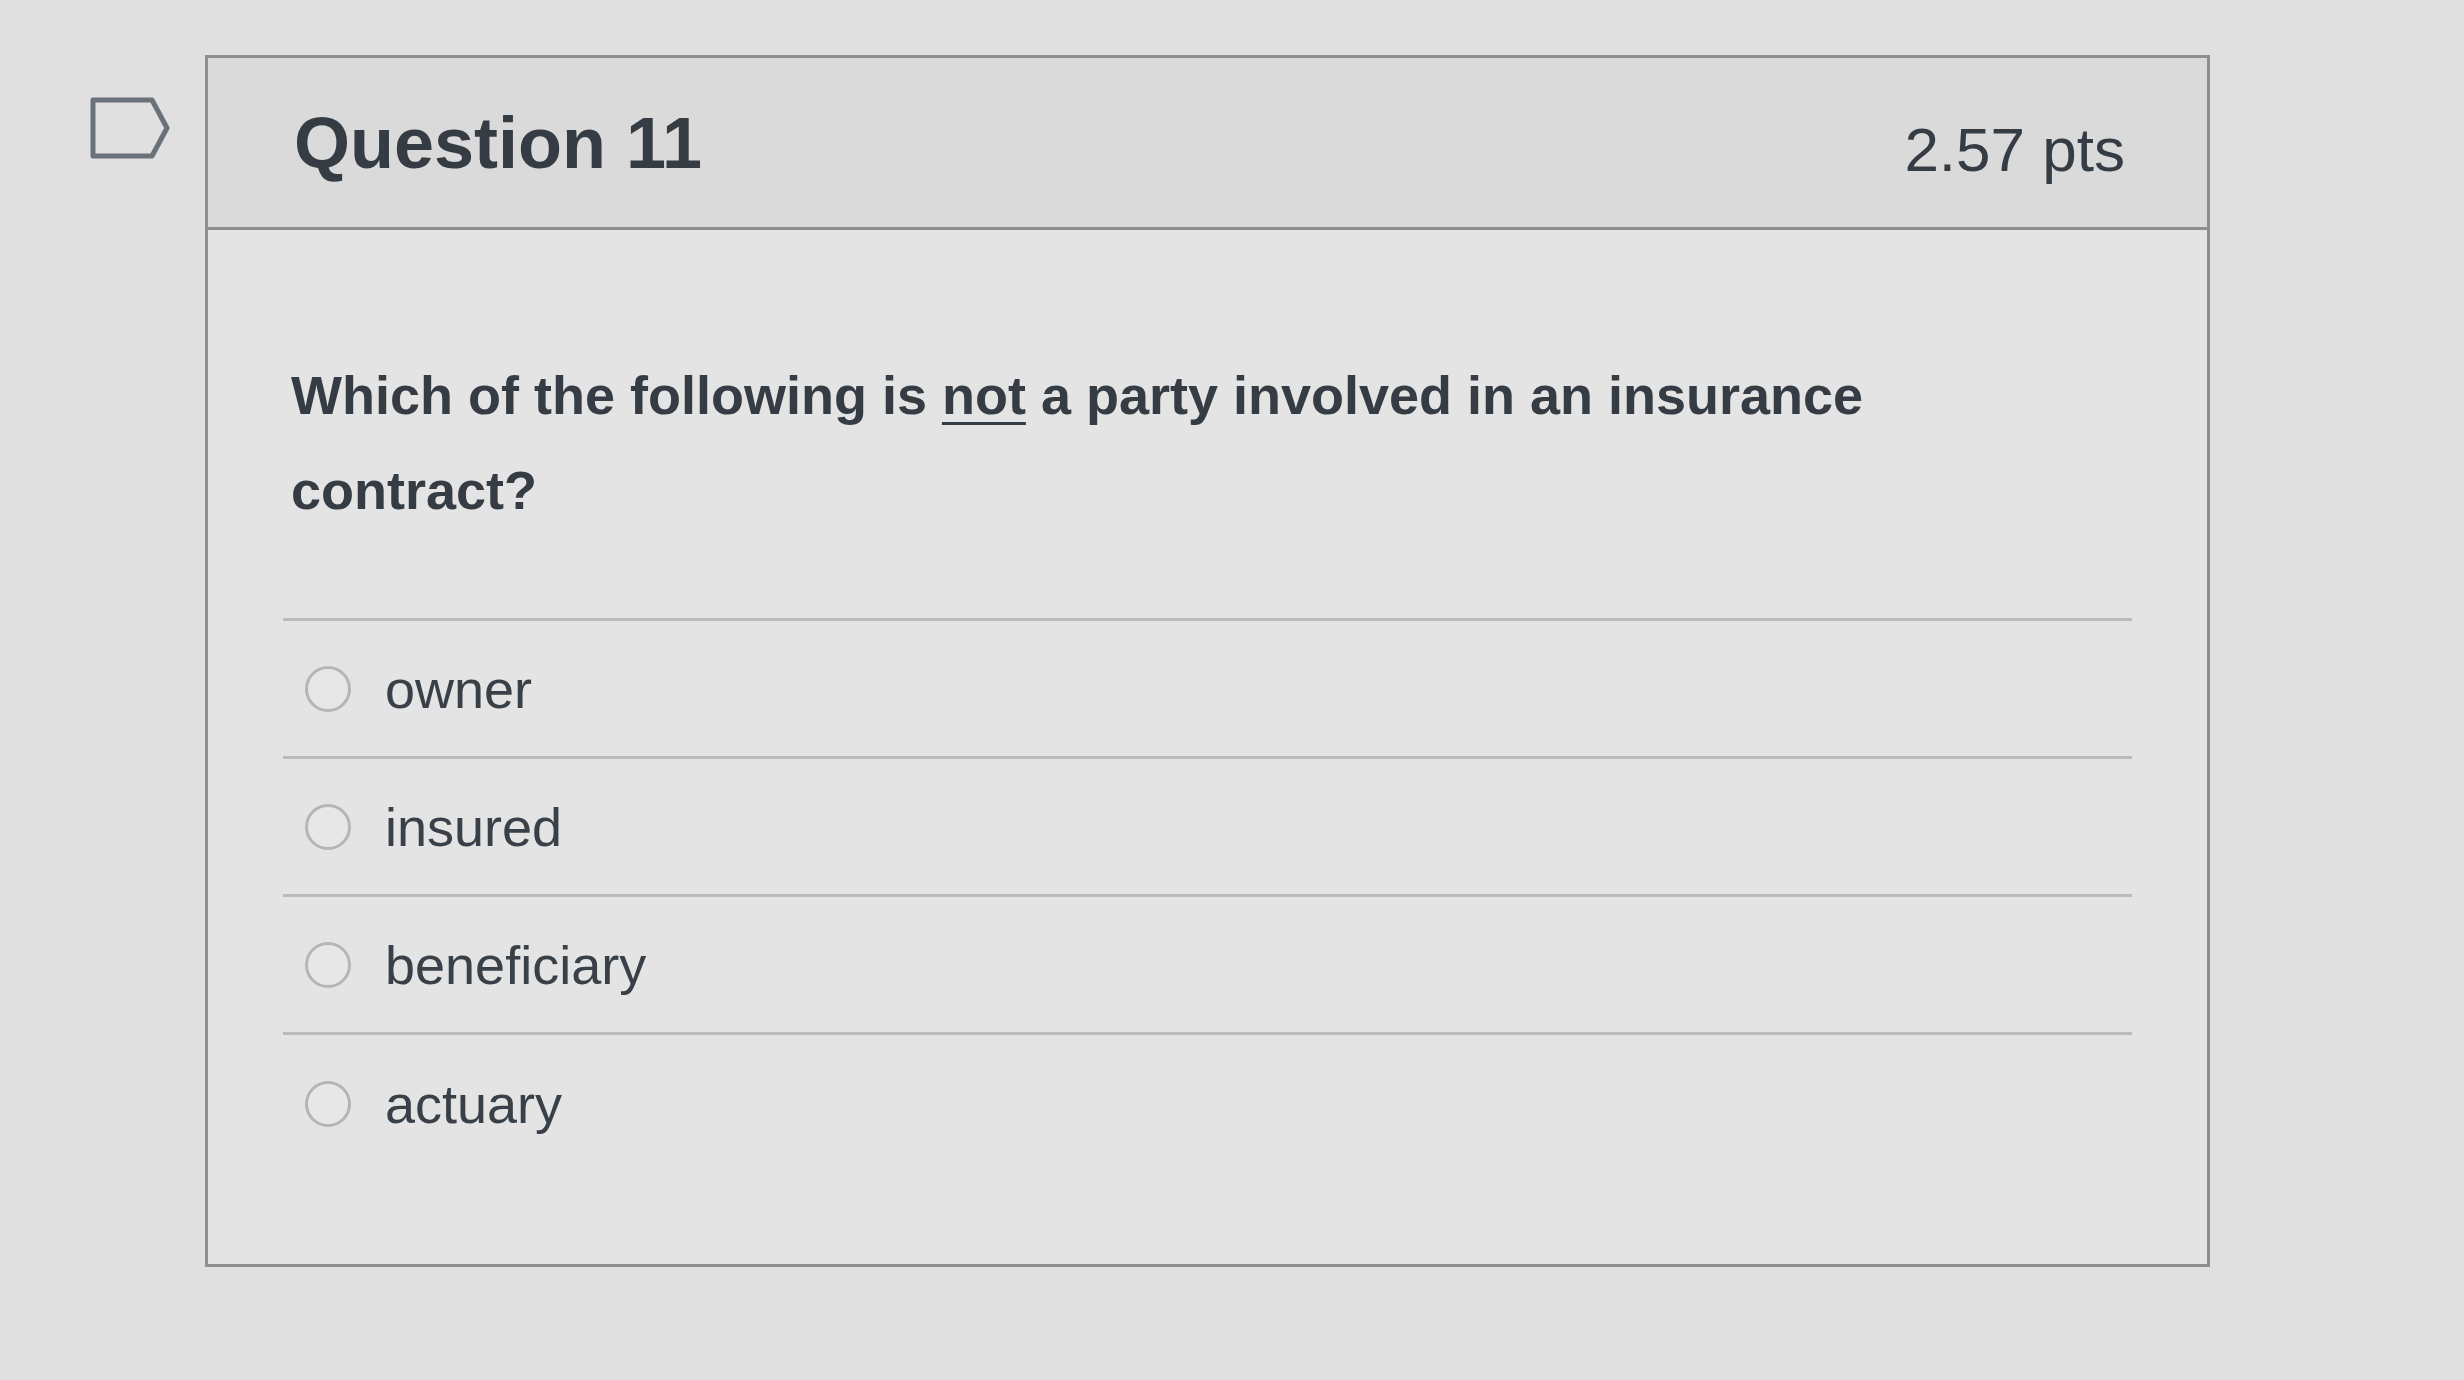  Describe the element at coordinates (130, 128) in the screenshot. I see `tag-icon` at that location.